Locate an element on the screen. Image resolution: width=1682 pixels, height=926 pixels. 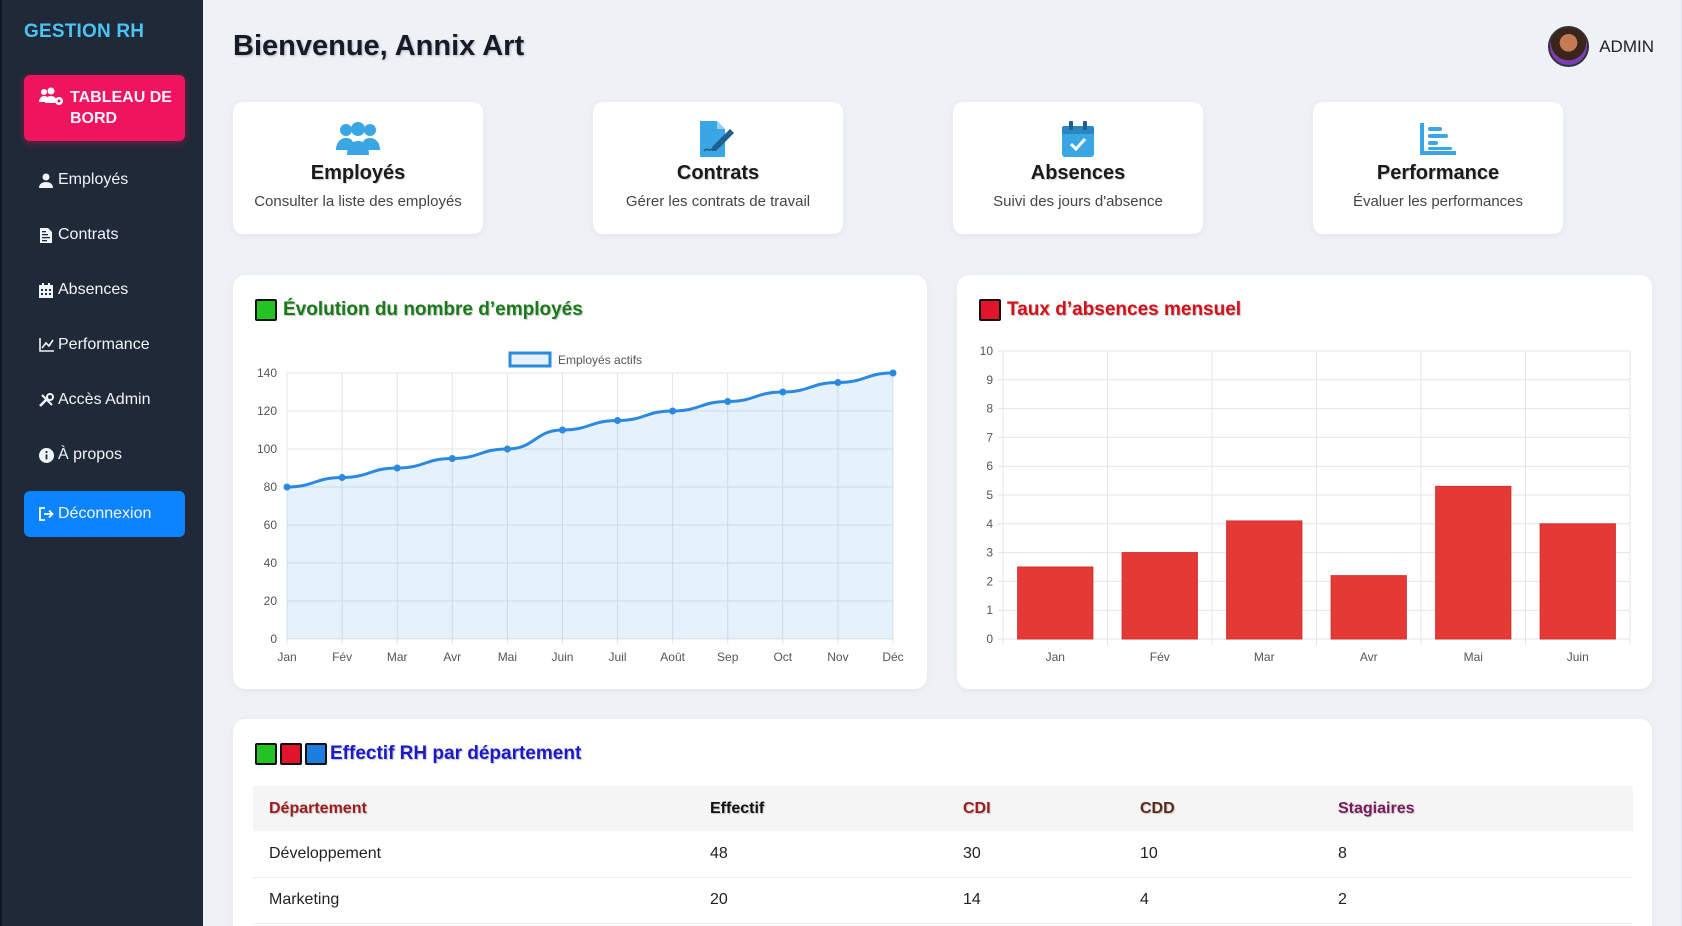
users-cog-icon is located at coordinates (51, 97).